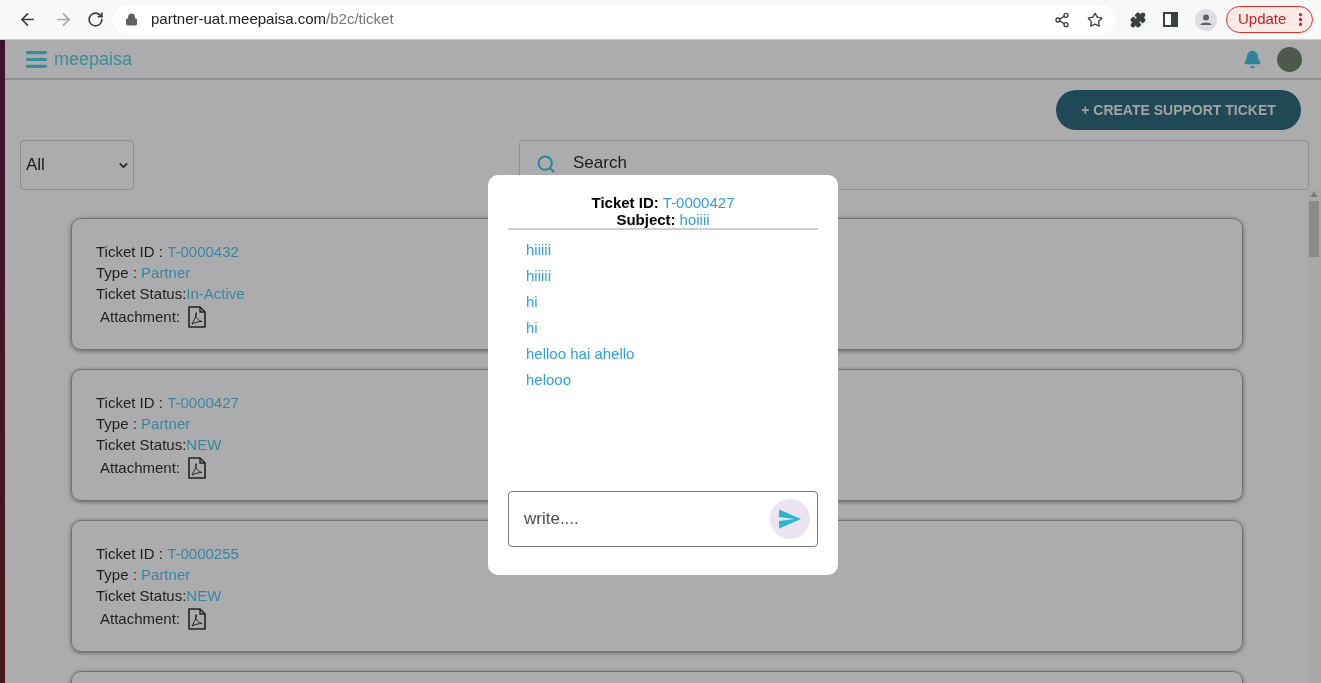 This screenshot has width=1321, height=683. I want to click on search-field: Search, so click(914, 165).